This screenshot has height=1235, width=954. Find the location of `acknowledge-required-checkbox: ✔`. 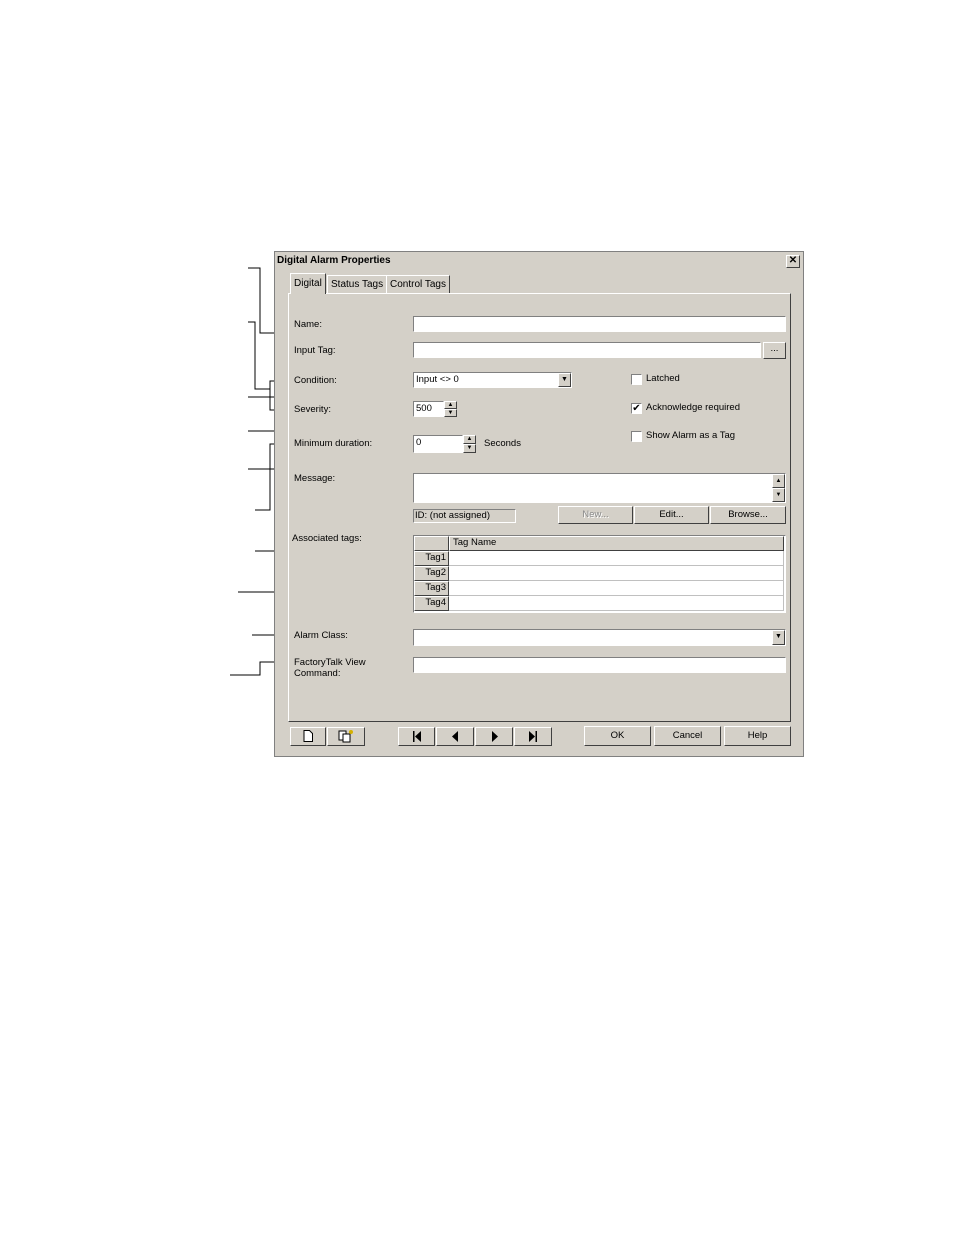

acknowledge-required-checkbox: ✔ is located at coordinates (636, 408).